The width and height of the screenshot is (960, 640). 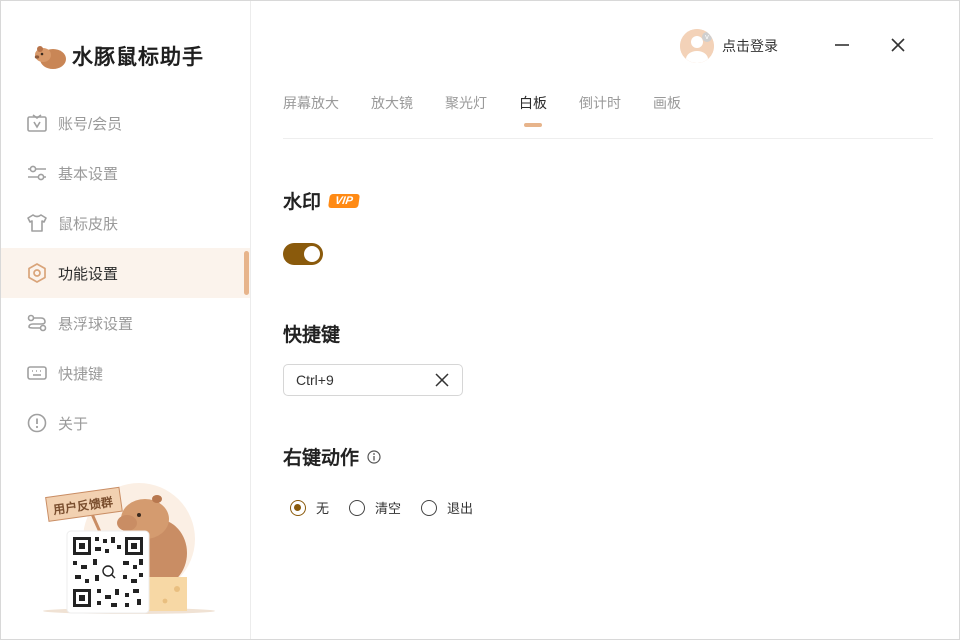 What do you see at coordinates (533, 110) in the screenshot?
I see `tab-whiteboard: 白板` at bounding box center [533, 110].